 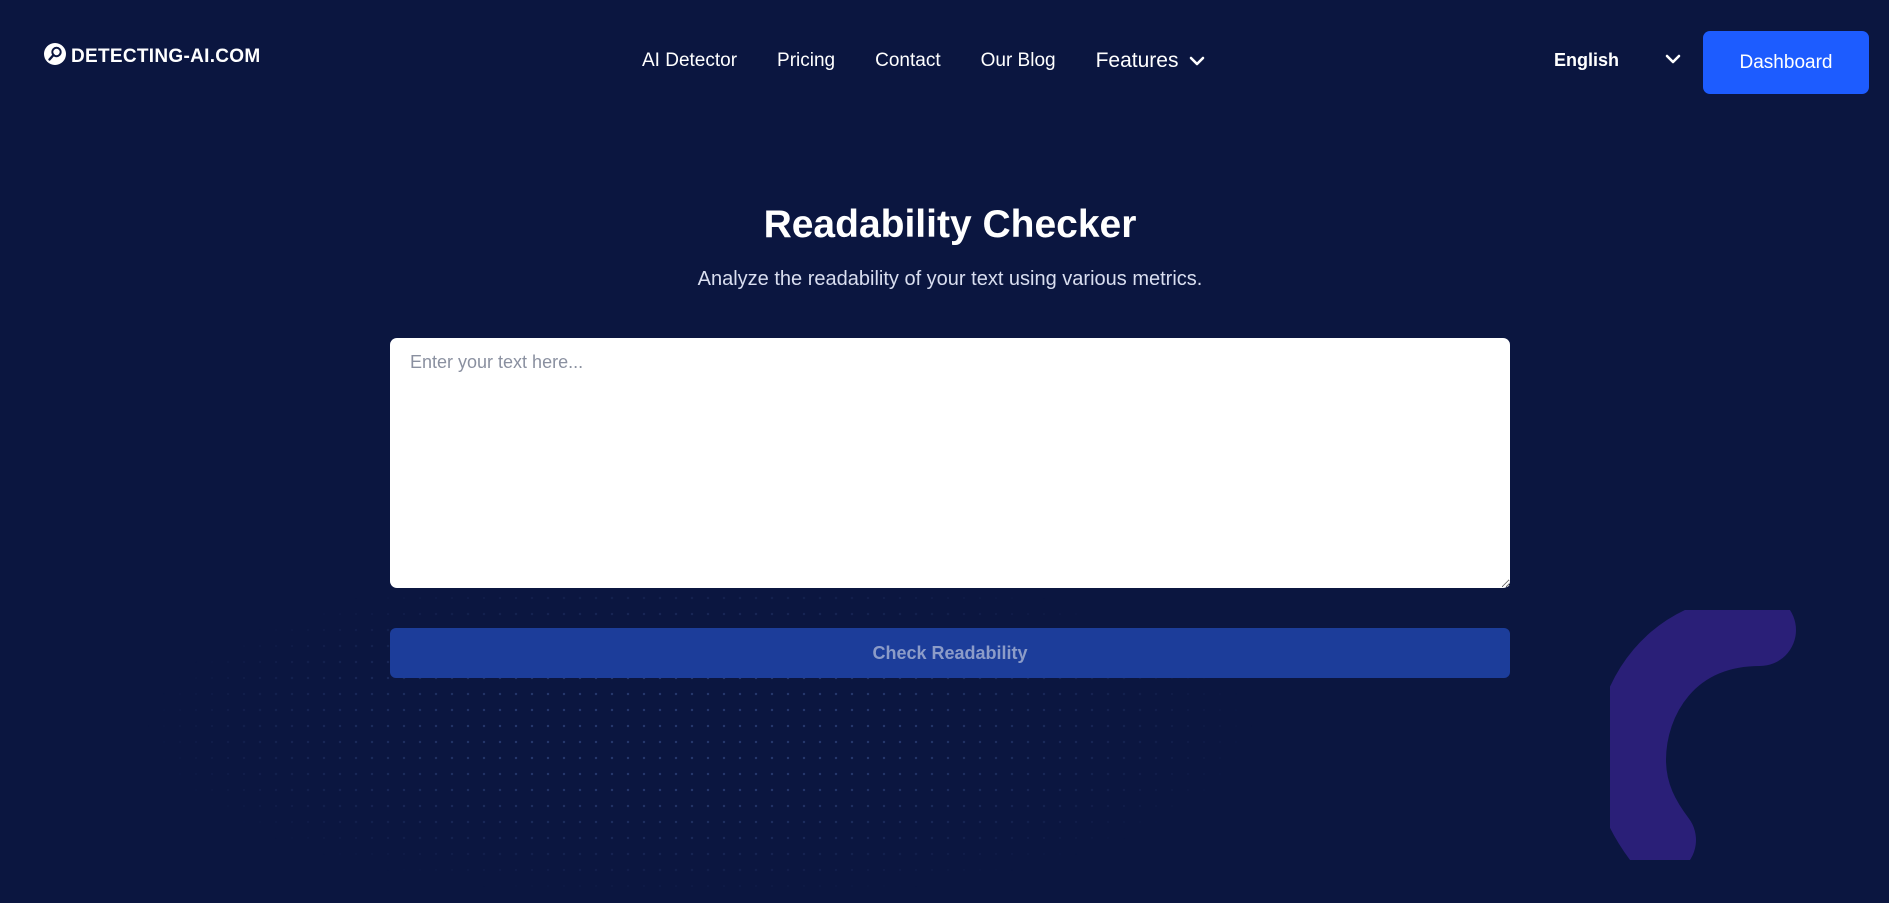 I want to click on nav-features-dropdown: Features, so click(x=1151, y=61).